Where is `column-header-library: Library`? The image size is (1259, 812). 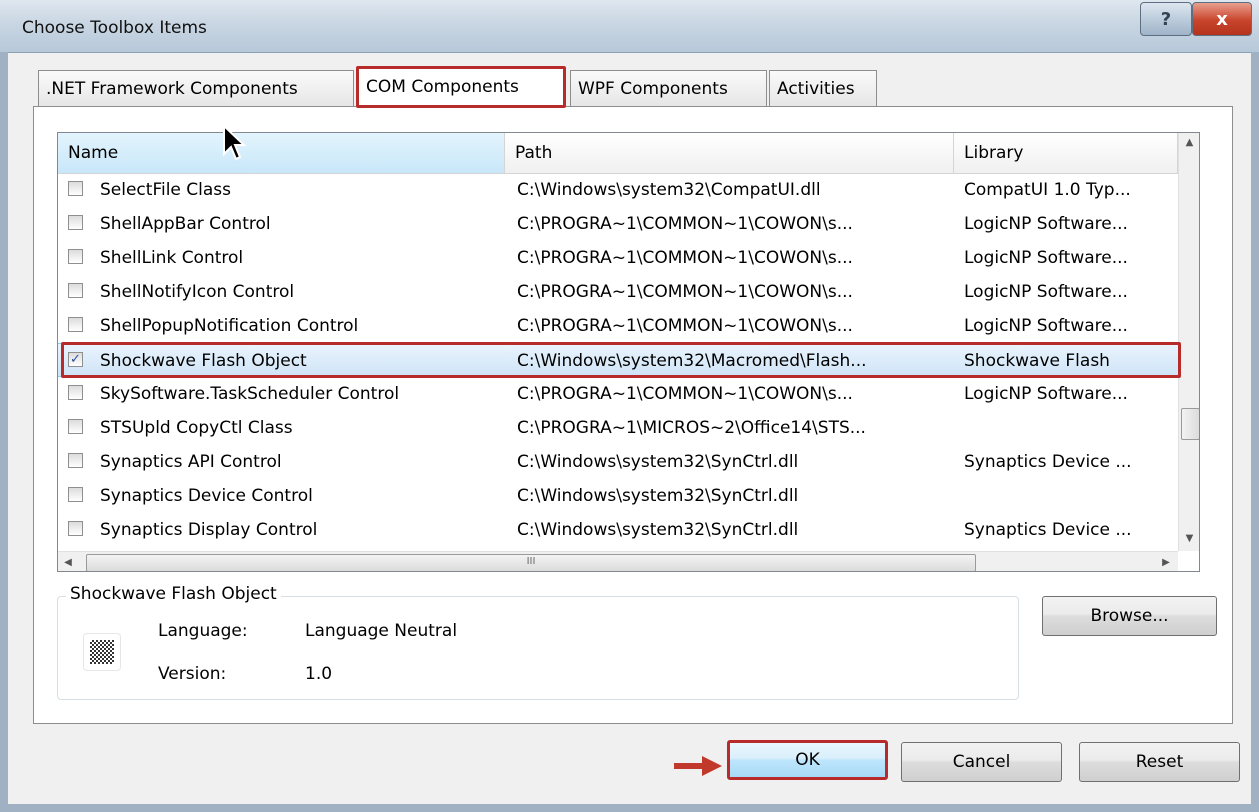 column-header-library: Library is located at coordinates (1066, 153).